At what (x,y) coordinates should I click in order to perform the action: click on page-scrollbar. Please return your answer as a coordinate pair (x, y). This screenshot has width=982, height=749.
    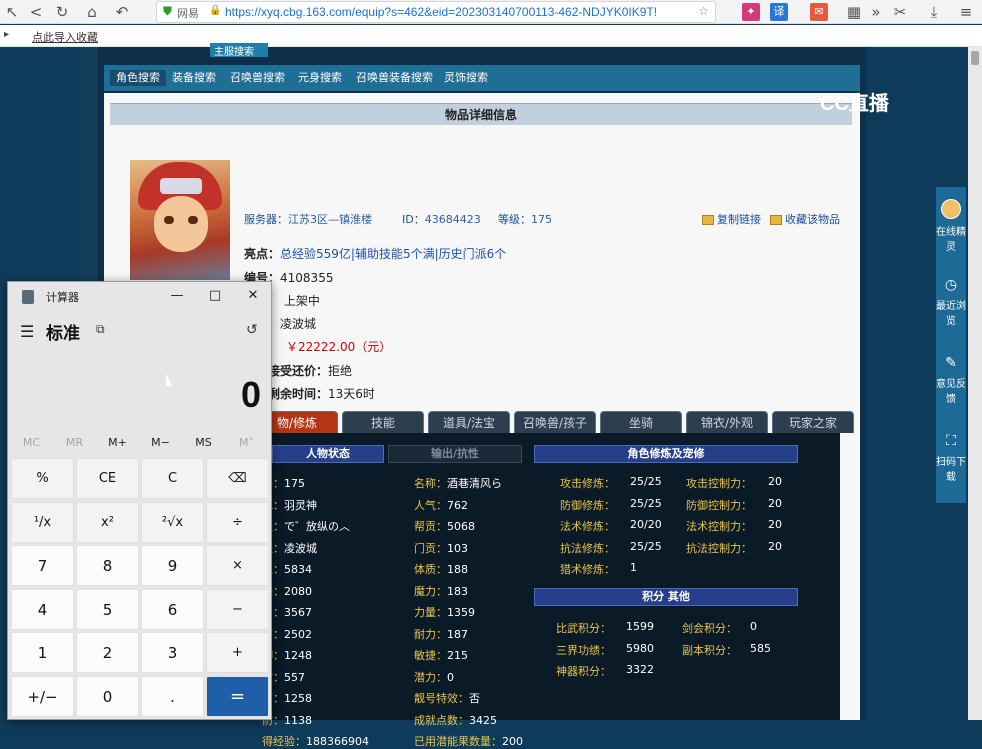
    Looking at the image, I should click on (975, 383).